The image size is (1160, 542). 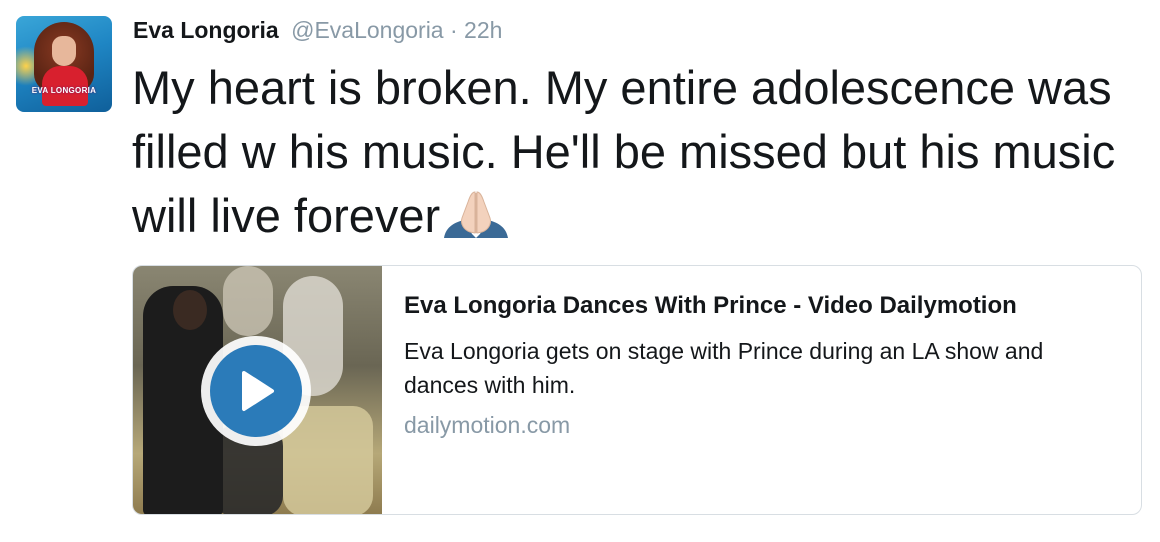 What do you see at coordinates (190, 310) in the screenshot?
I see `thumb-figure-head` at bounding box center [190, 310].